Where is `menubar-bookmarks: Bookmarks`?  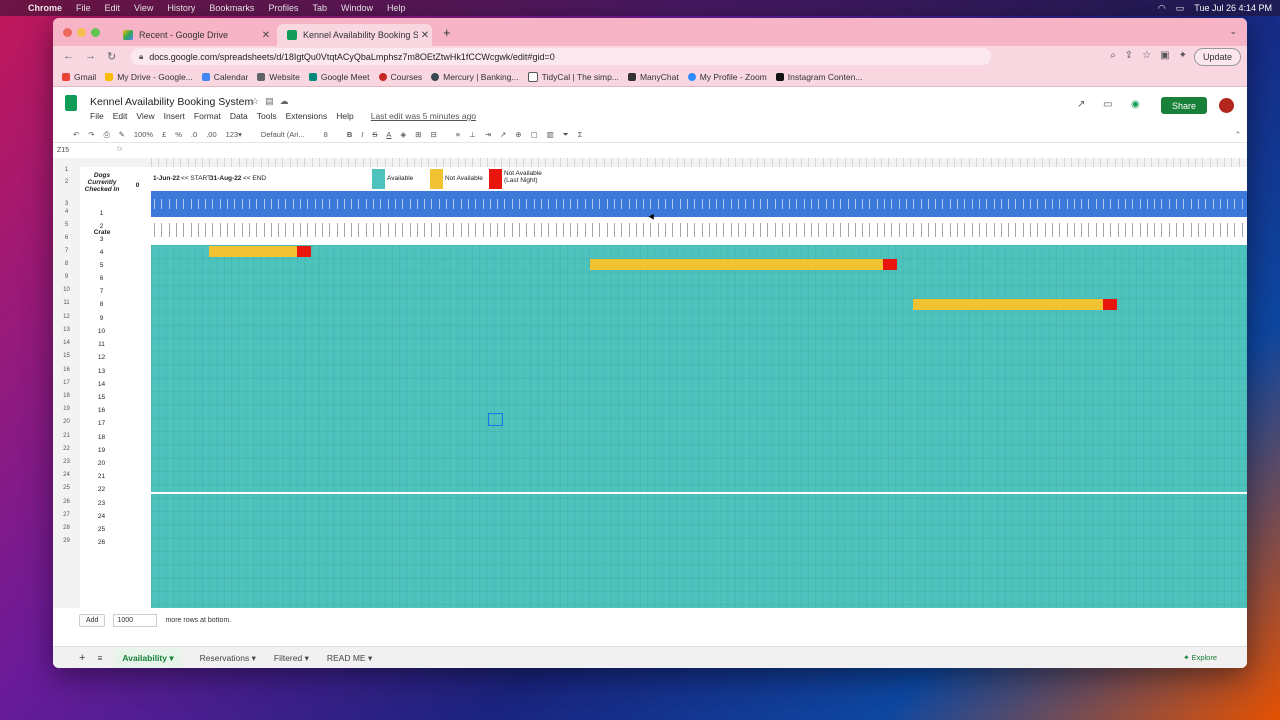 menubar-bookmarks: Bookmarks is located at coordinates (231, 8).